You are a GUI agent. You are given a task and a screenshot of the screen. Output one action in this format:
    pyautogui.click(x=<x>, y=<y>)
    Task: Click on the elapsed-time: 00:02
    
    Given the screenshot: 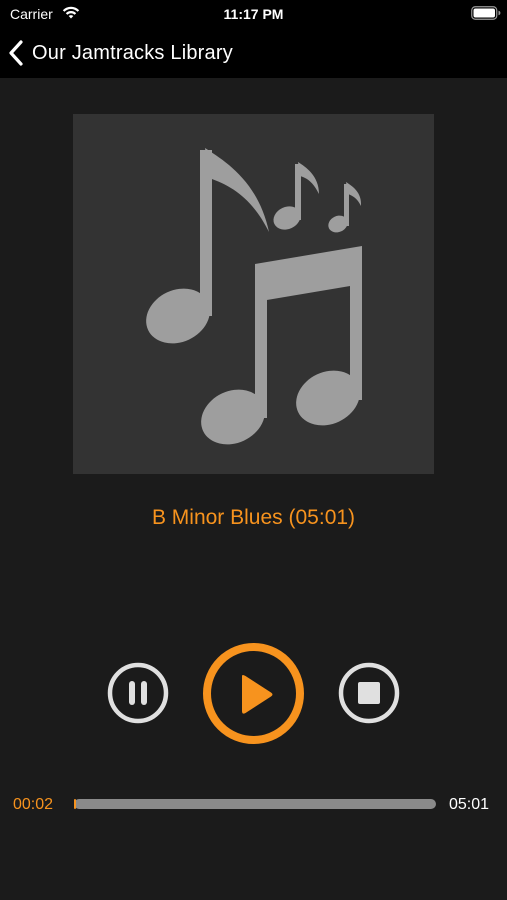 What is the action you would take?
    pyautogui.click(x=33, y=804)
    